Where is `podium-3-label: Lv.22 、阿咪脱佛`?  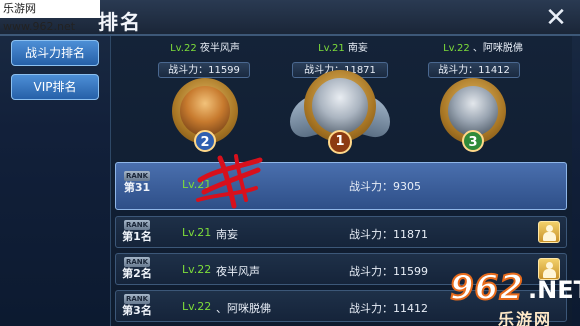
podium-3-label: Lv.22 、阿咪脱佛 is located at coordinates (483, 46).